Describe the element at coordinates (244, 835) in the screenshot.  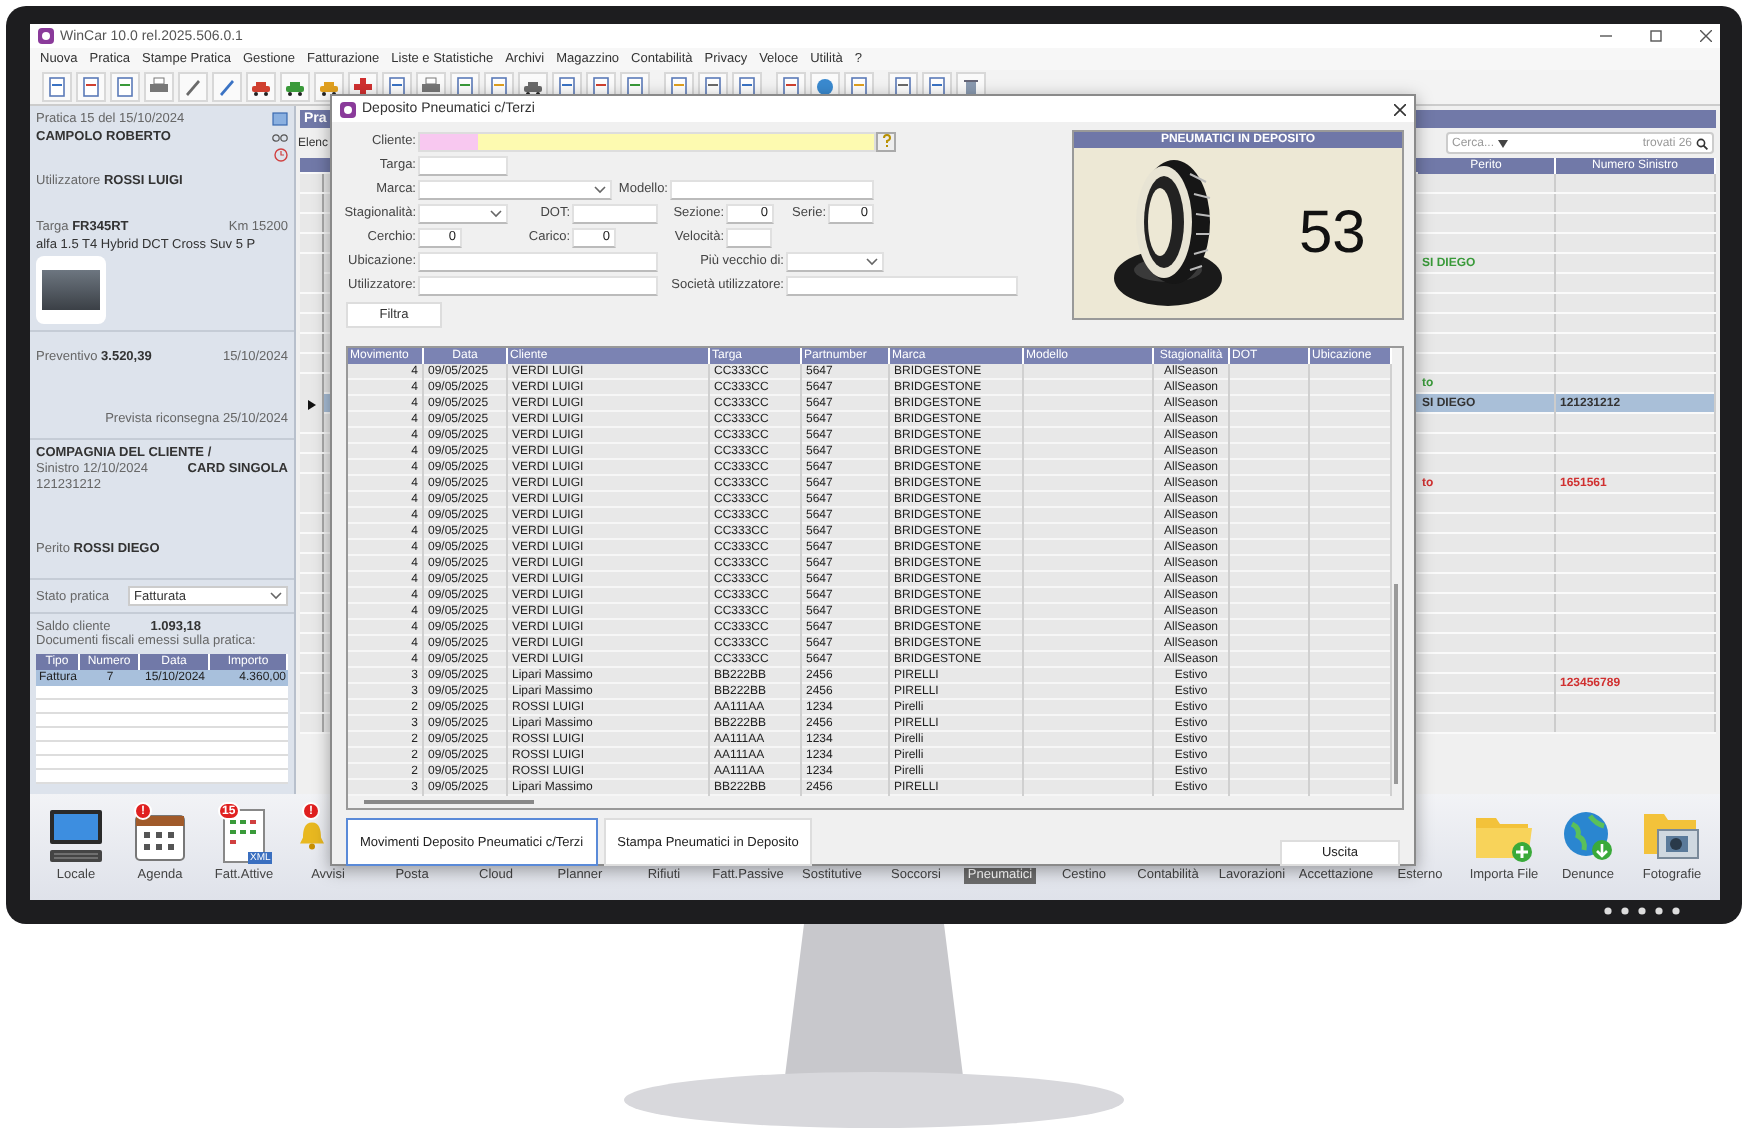
I see `invoice-icon` at that location.